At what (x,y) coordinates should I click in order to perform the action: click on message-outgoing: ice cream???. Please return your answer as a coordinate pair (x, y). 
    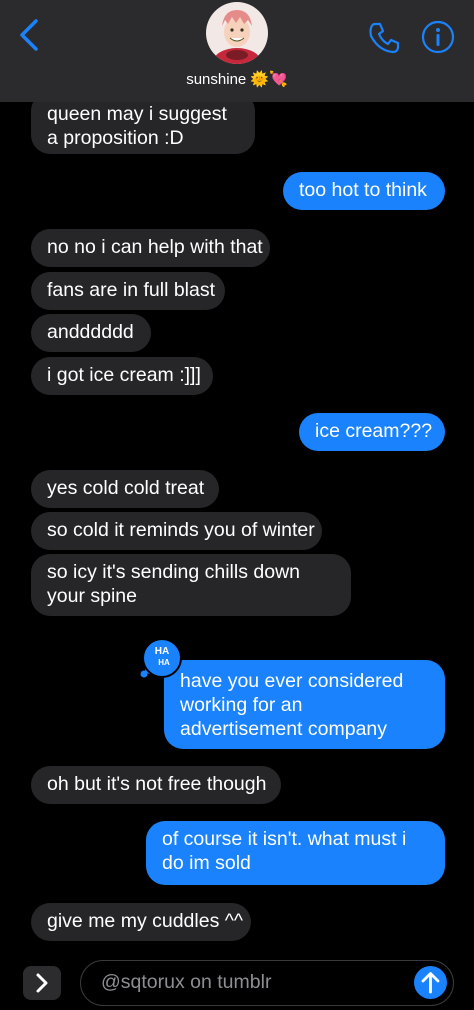
    Looking at the image, I should click on (372, 432).